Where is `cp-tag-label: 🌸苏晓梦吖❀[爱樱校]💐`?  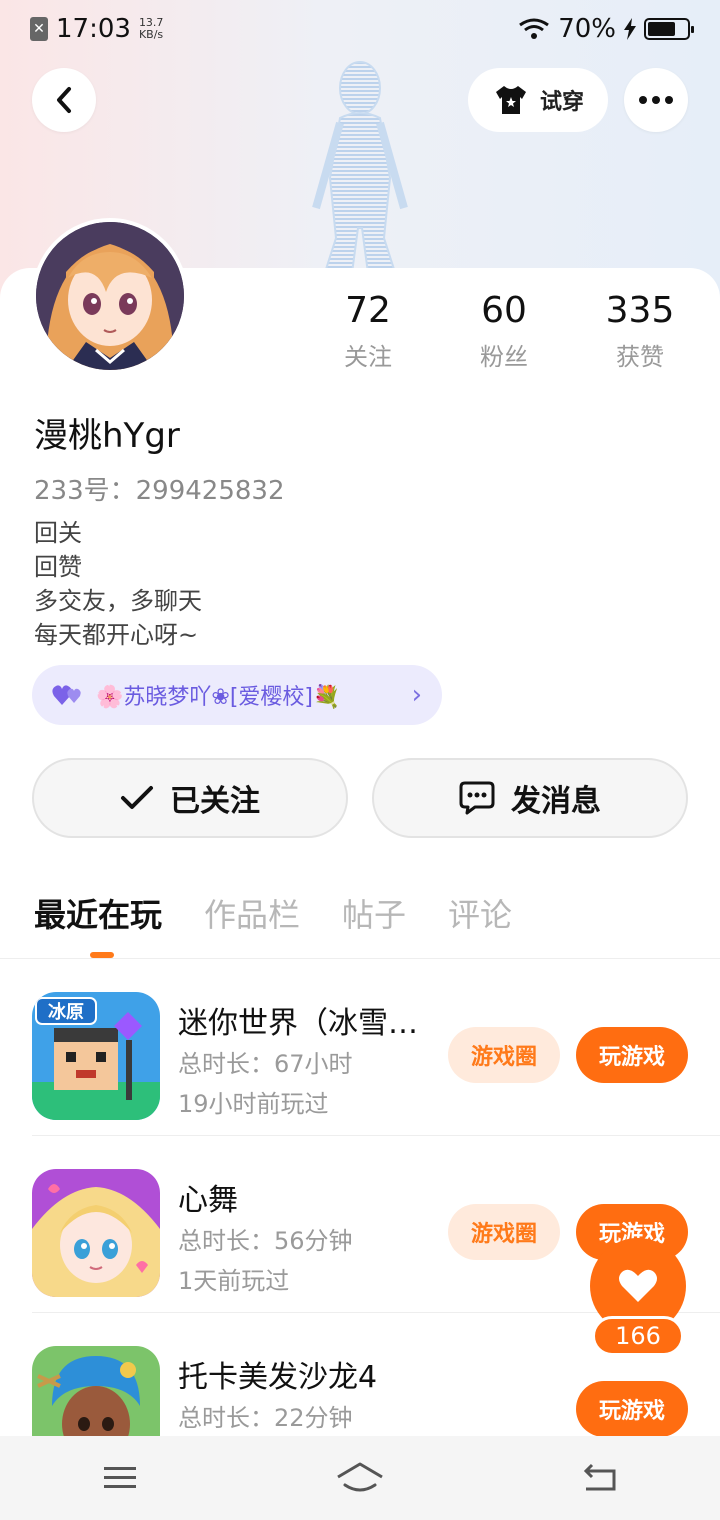
cp-tag-label: 🌸苏晓梦吖❀[爱樱校]💐 is located at coordinates (218, 697).